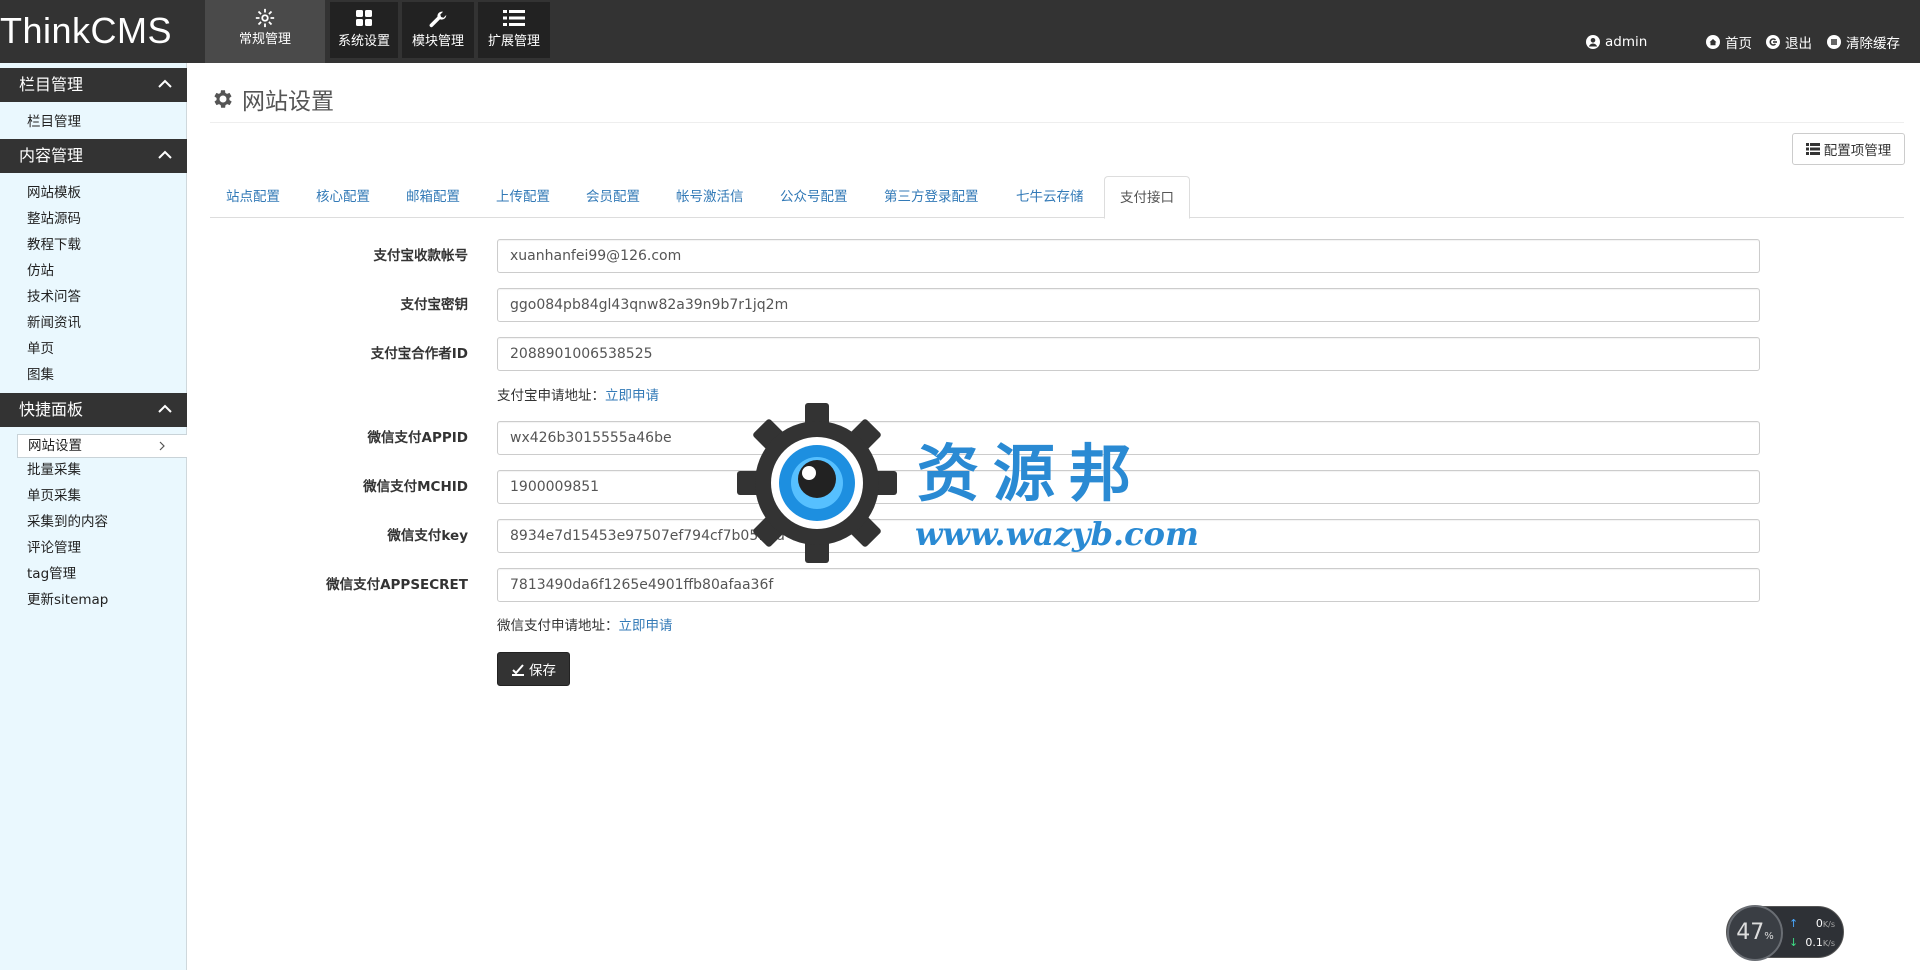 The height and width of the screenshot is (970, 1920). What do you see at coordinates (1834, 42) in the screenshot?
I see `clear-cache-icon` at bounding box center [1834, 42].